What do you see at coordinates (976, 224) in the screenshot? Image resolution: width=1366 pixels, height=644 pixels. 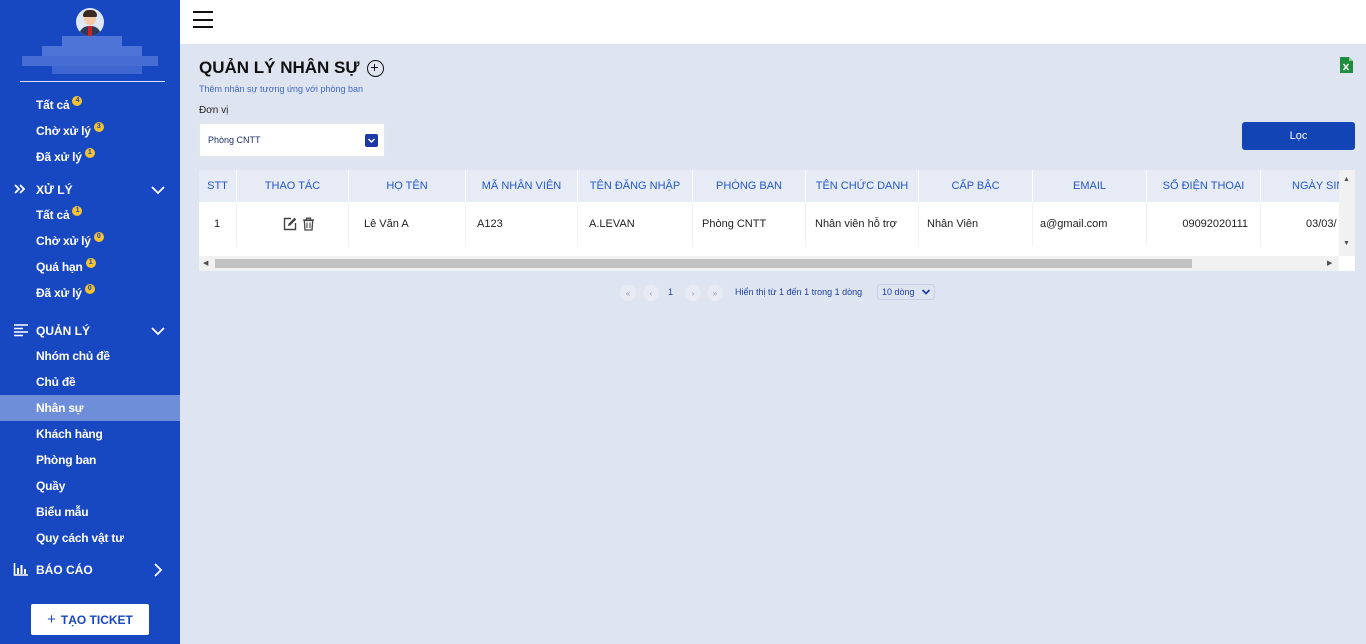 I see `cell-rank: Nhân Viên` at bounding box center [976, 224].